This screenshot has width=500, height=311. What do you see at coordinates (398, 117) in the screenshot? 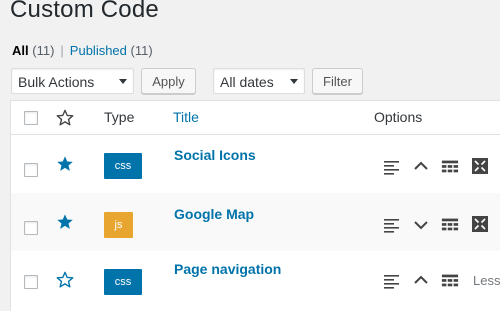
I see `column-options: Options` at bounding box center [398, 117].